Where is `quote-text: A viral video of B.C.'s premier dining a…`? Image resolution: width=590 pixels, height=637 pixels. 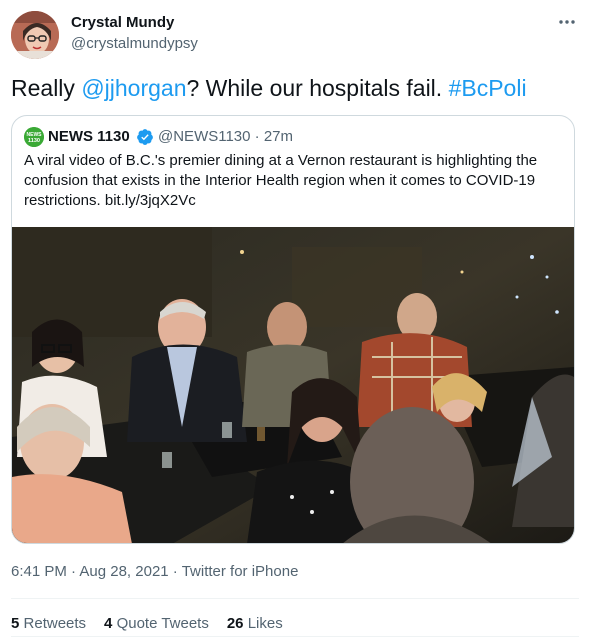 quote-text: A viral video of B.C.'s premier dining a… is located at coordinates (281, 180).